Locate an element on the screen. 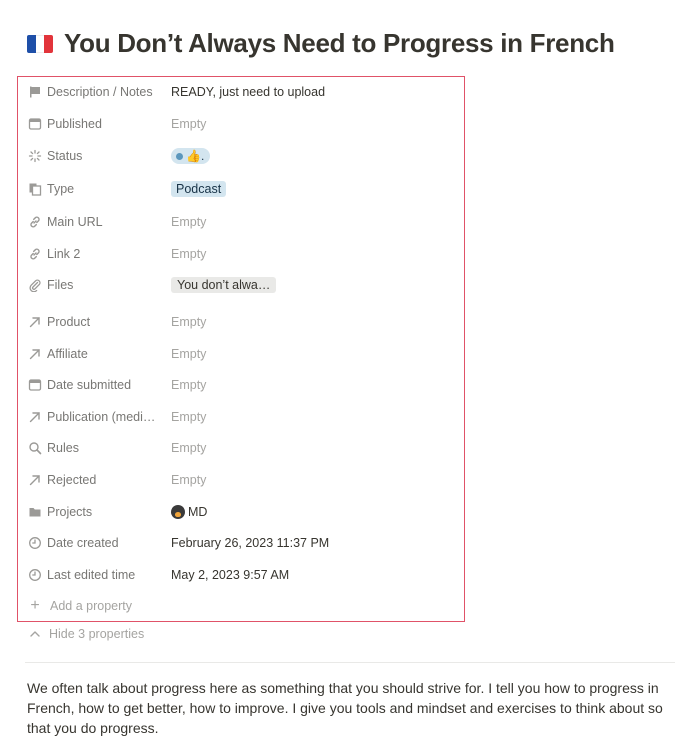  property-row-type: Type Podcast is located at coordinates (242, 189).